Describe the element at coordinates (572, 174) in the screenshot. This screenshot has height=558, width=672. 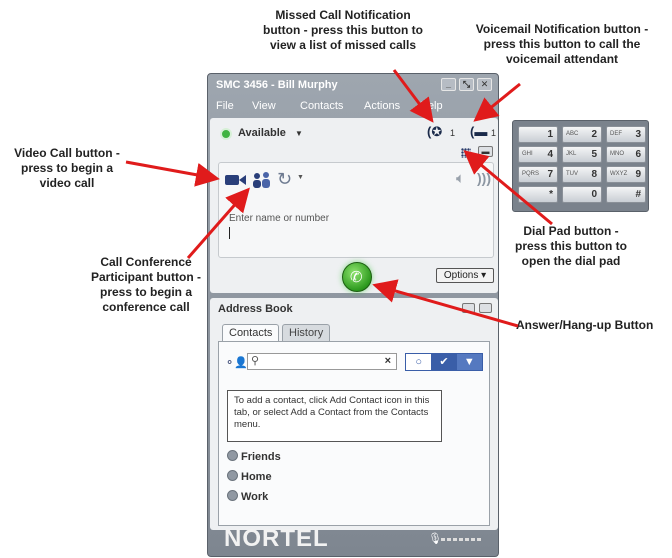
I see `key-letters: TUV` at that location.